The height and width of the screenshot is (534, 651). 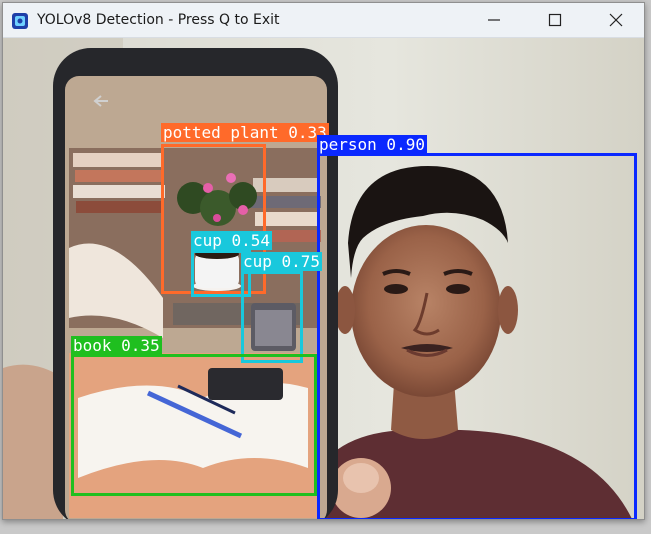 What do you see at coordinates (116, 345) in the screenshot?
I see `detection-label-book: book 0.35` at bounding box center [116, 345].